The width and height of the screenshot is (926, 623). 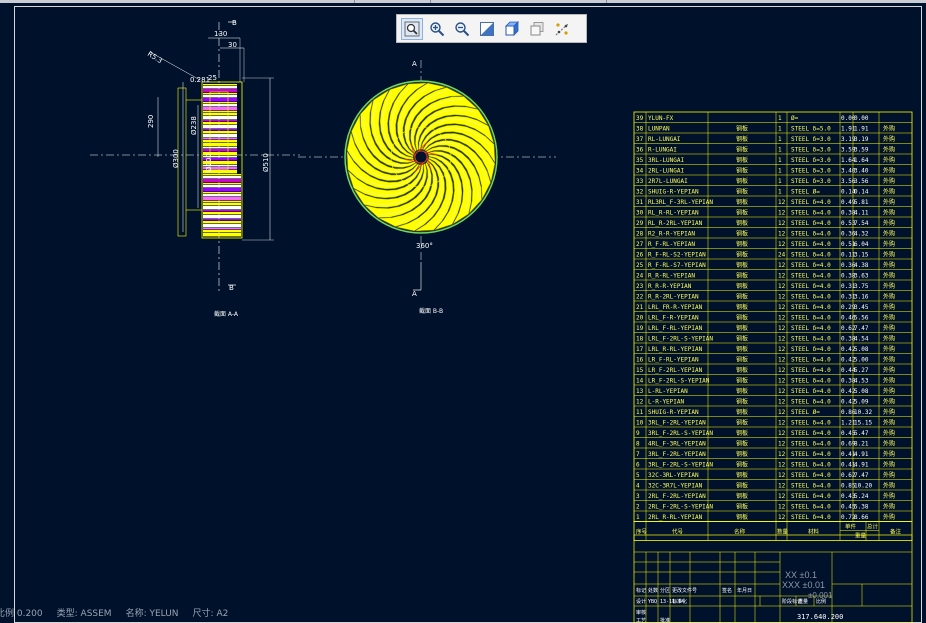 I want to click on dim-30: 30, so click(x=232, y=45).